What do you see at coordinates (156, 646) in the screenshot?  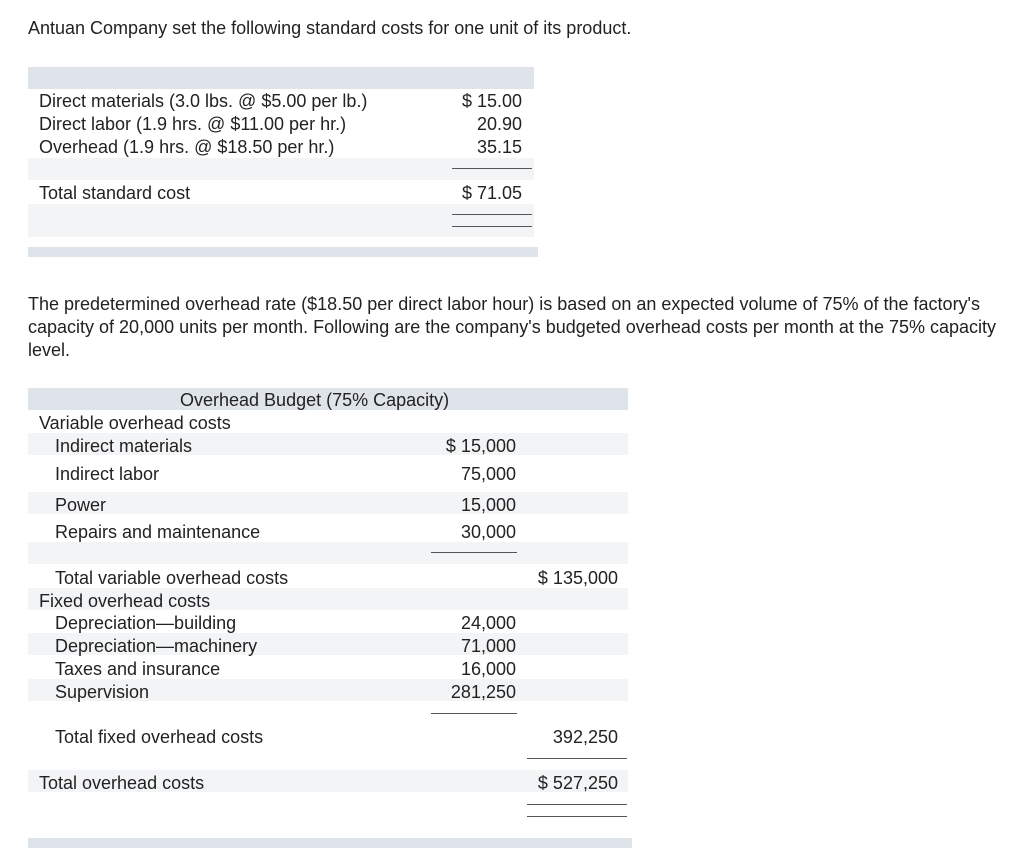 I see `fixed-item-label: Depreciation—machinery` at bounding box center [156, 646].